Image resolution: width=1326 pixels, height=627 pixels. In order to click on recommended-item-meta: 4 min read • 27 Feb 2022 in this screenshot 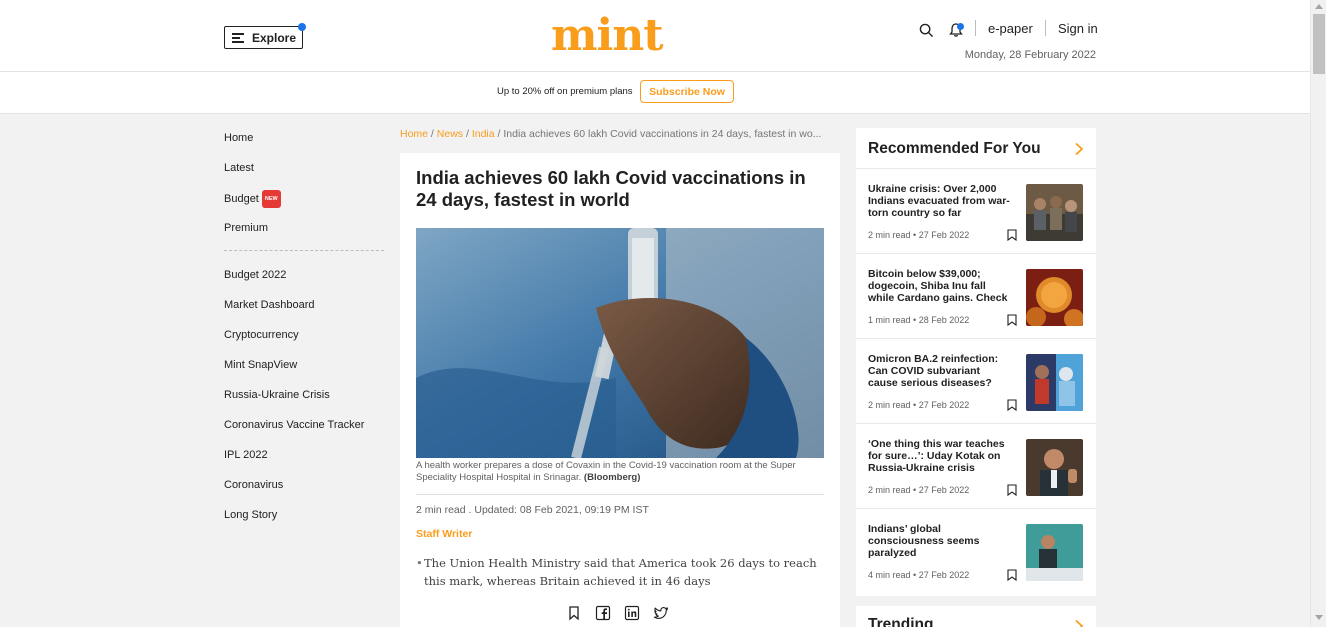, I will do `click(919, 575)`.